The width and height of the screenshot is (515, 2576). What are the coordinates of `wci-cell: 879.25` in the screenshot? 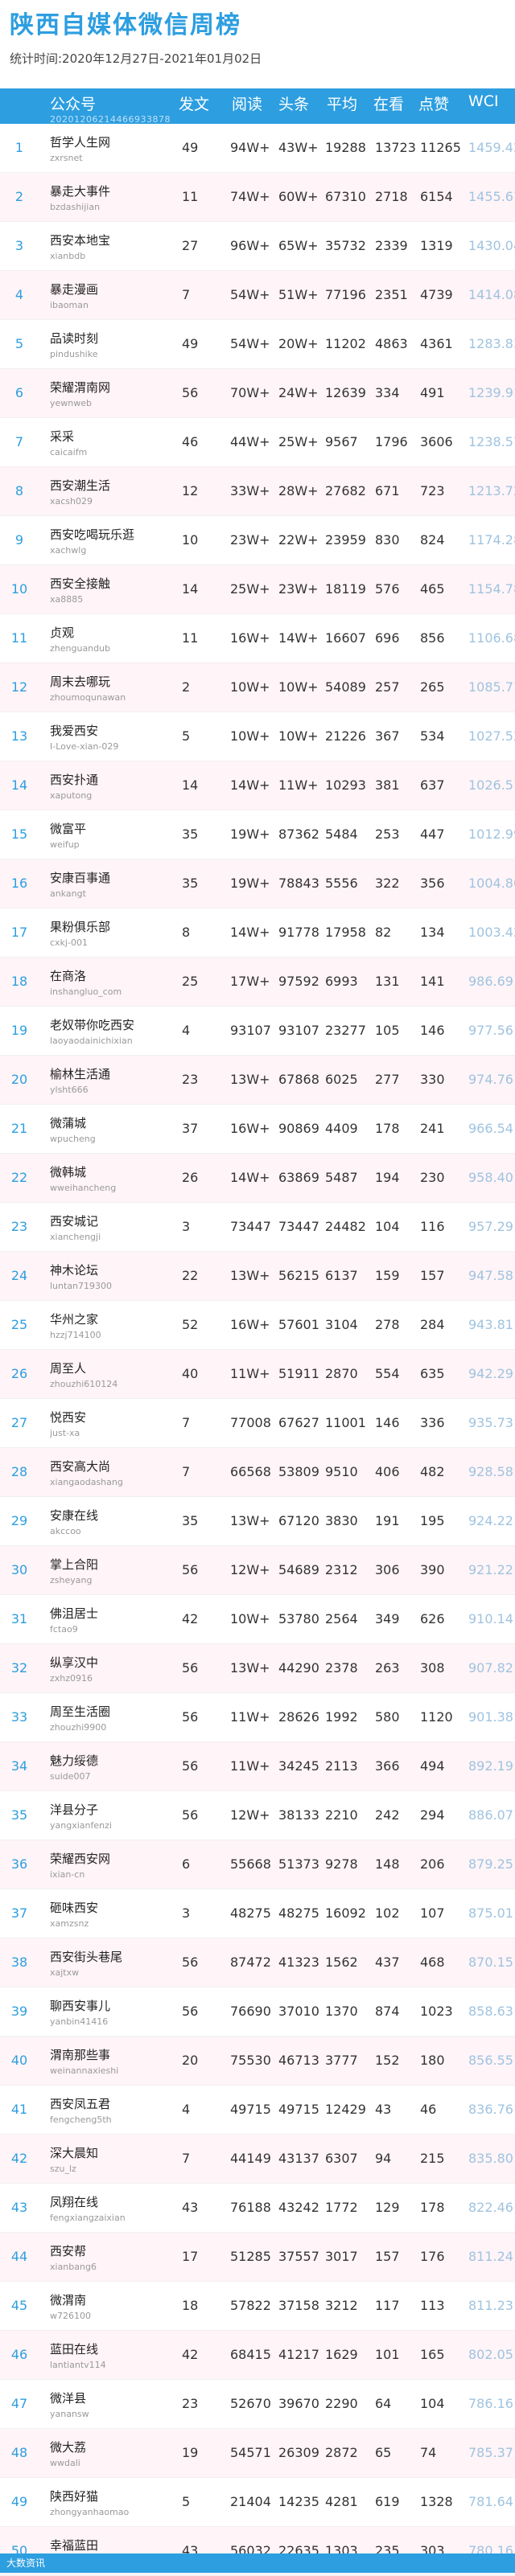 It's located at (490, 1864).